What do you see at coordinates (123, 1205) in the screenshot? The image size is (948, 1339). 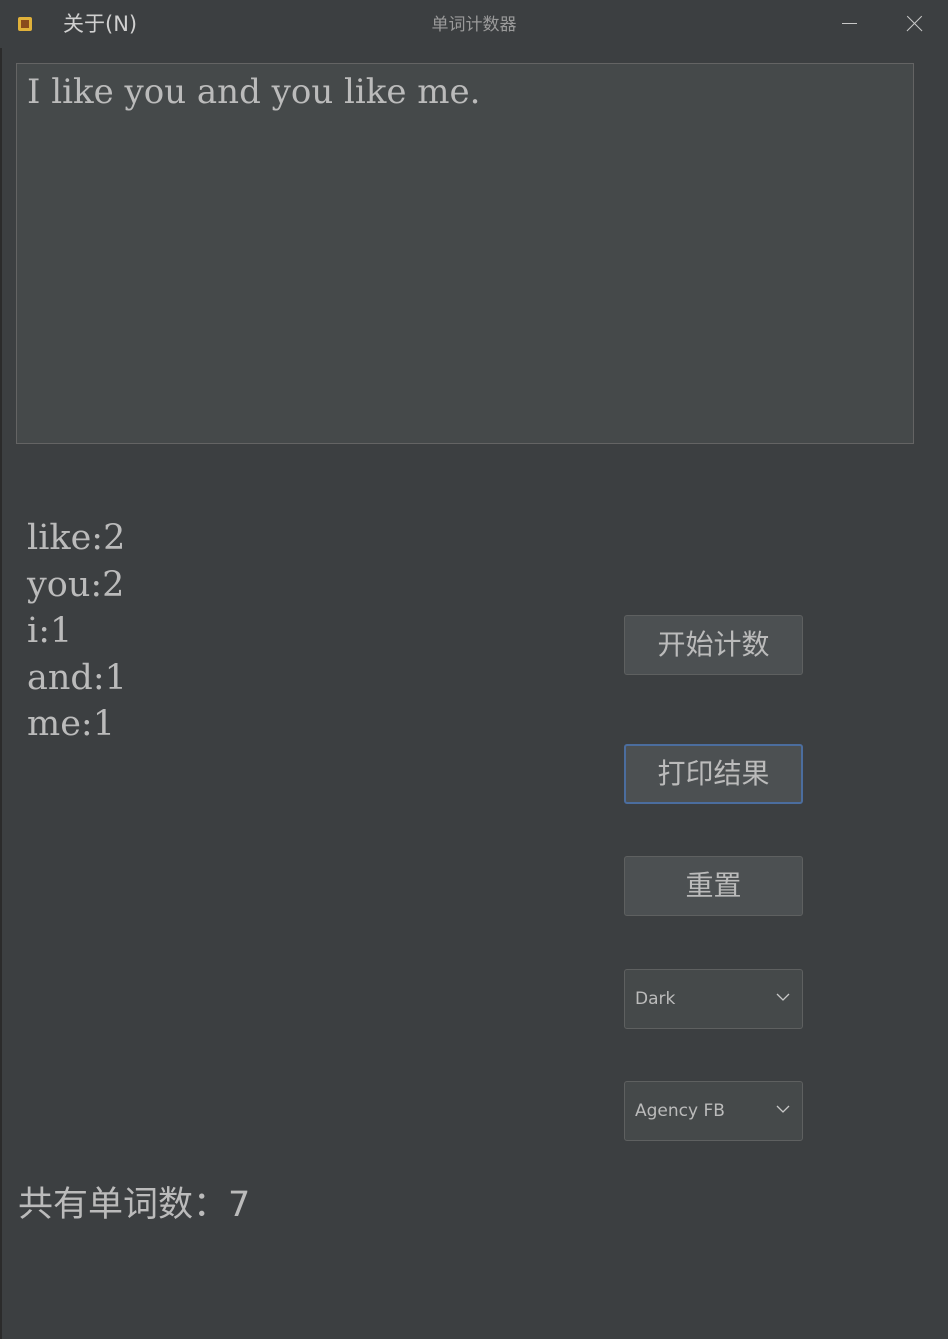 I see `total-label: 共有单词数：` at bounding box center [123, 1205].